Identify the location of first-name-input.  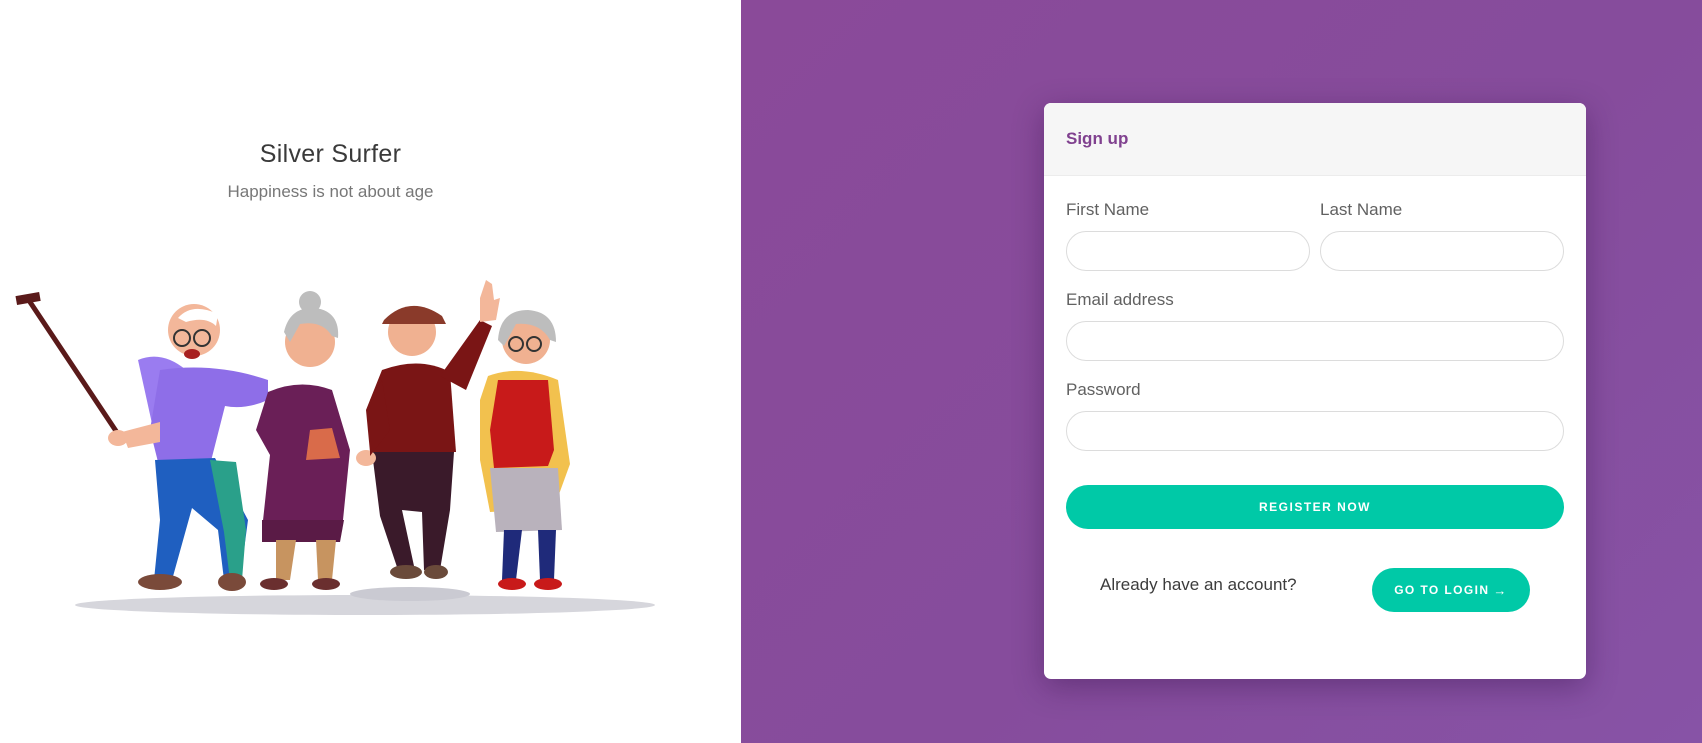
(1188, 251).